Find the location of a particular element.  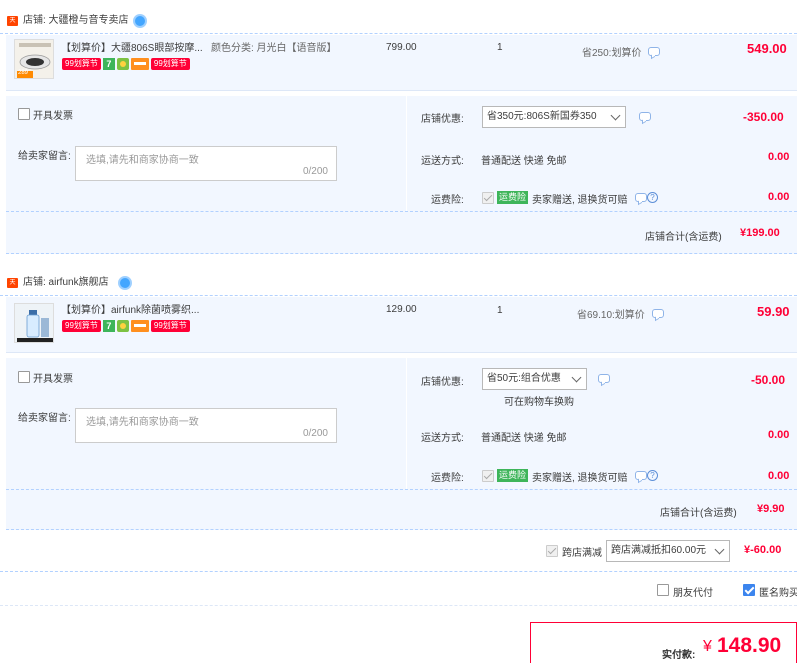

anonymous-label: 匿名购买 is located at coordinates (778, 593).